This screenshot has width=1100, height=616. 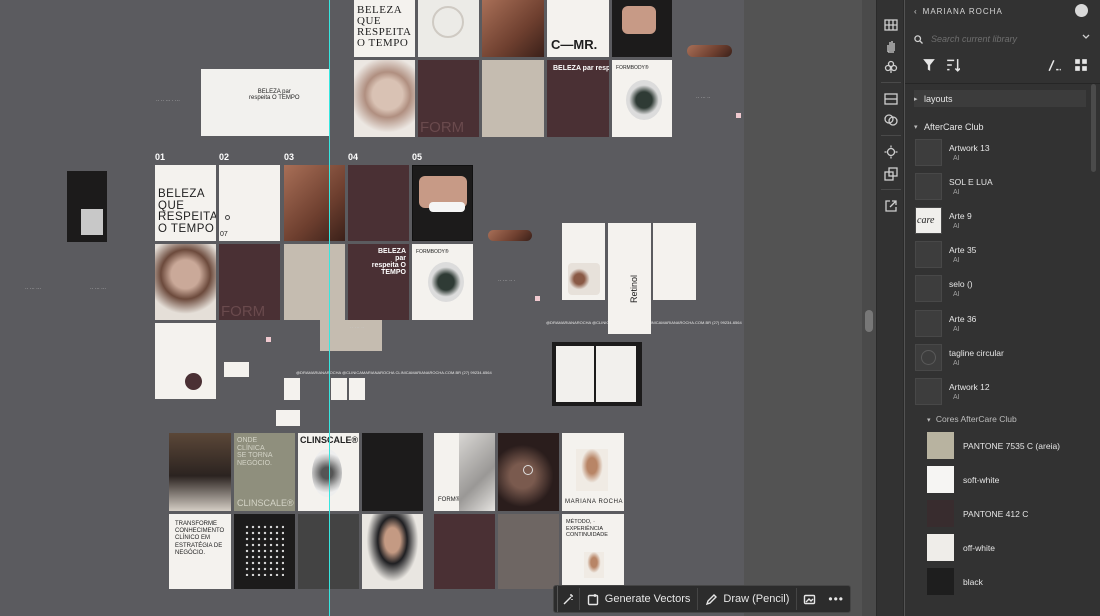 What do you see at coordinates (746, 599) in the screenshot?
I see `draw-pencil-button: Draw (Pencil)` at bounding box center [746, 599].